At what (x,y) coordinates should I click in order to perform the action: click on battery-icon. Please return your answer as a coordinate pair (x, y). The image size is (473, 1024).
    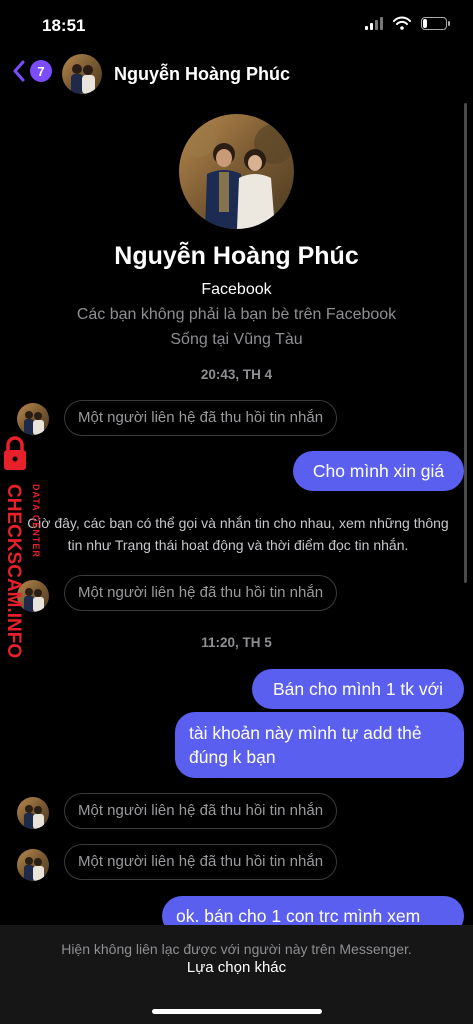
    Looking at the image, I should click on (435, 23).